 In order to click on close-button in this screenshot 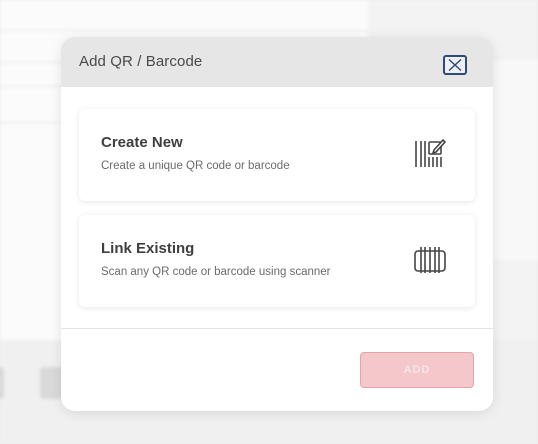, I will do `click(455, 65)`.